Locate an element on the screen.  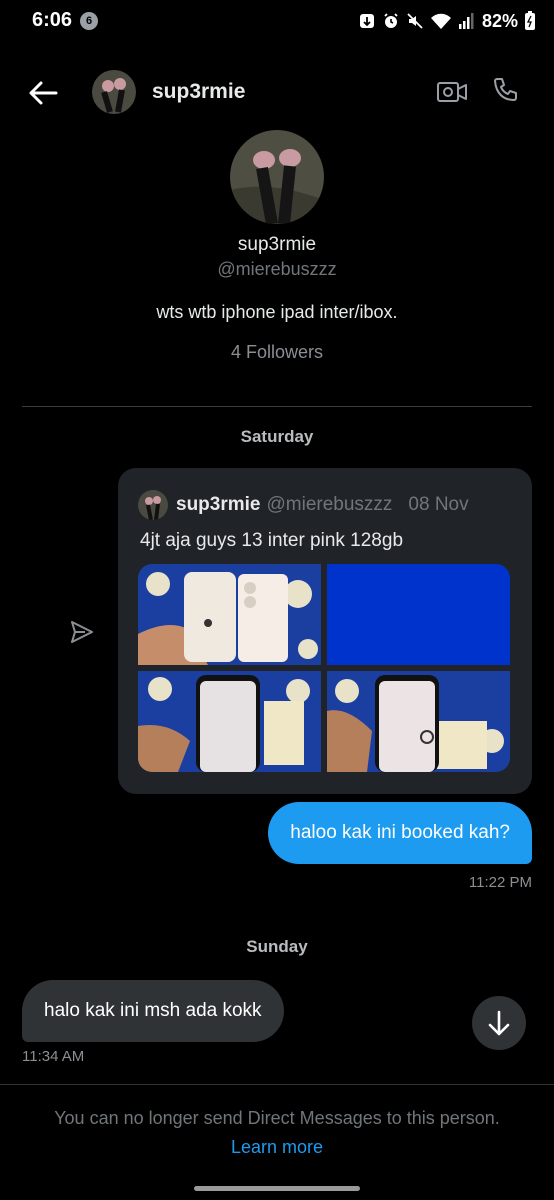
video-camera-icon is located at coordinates (452, 92).